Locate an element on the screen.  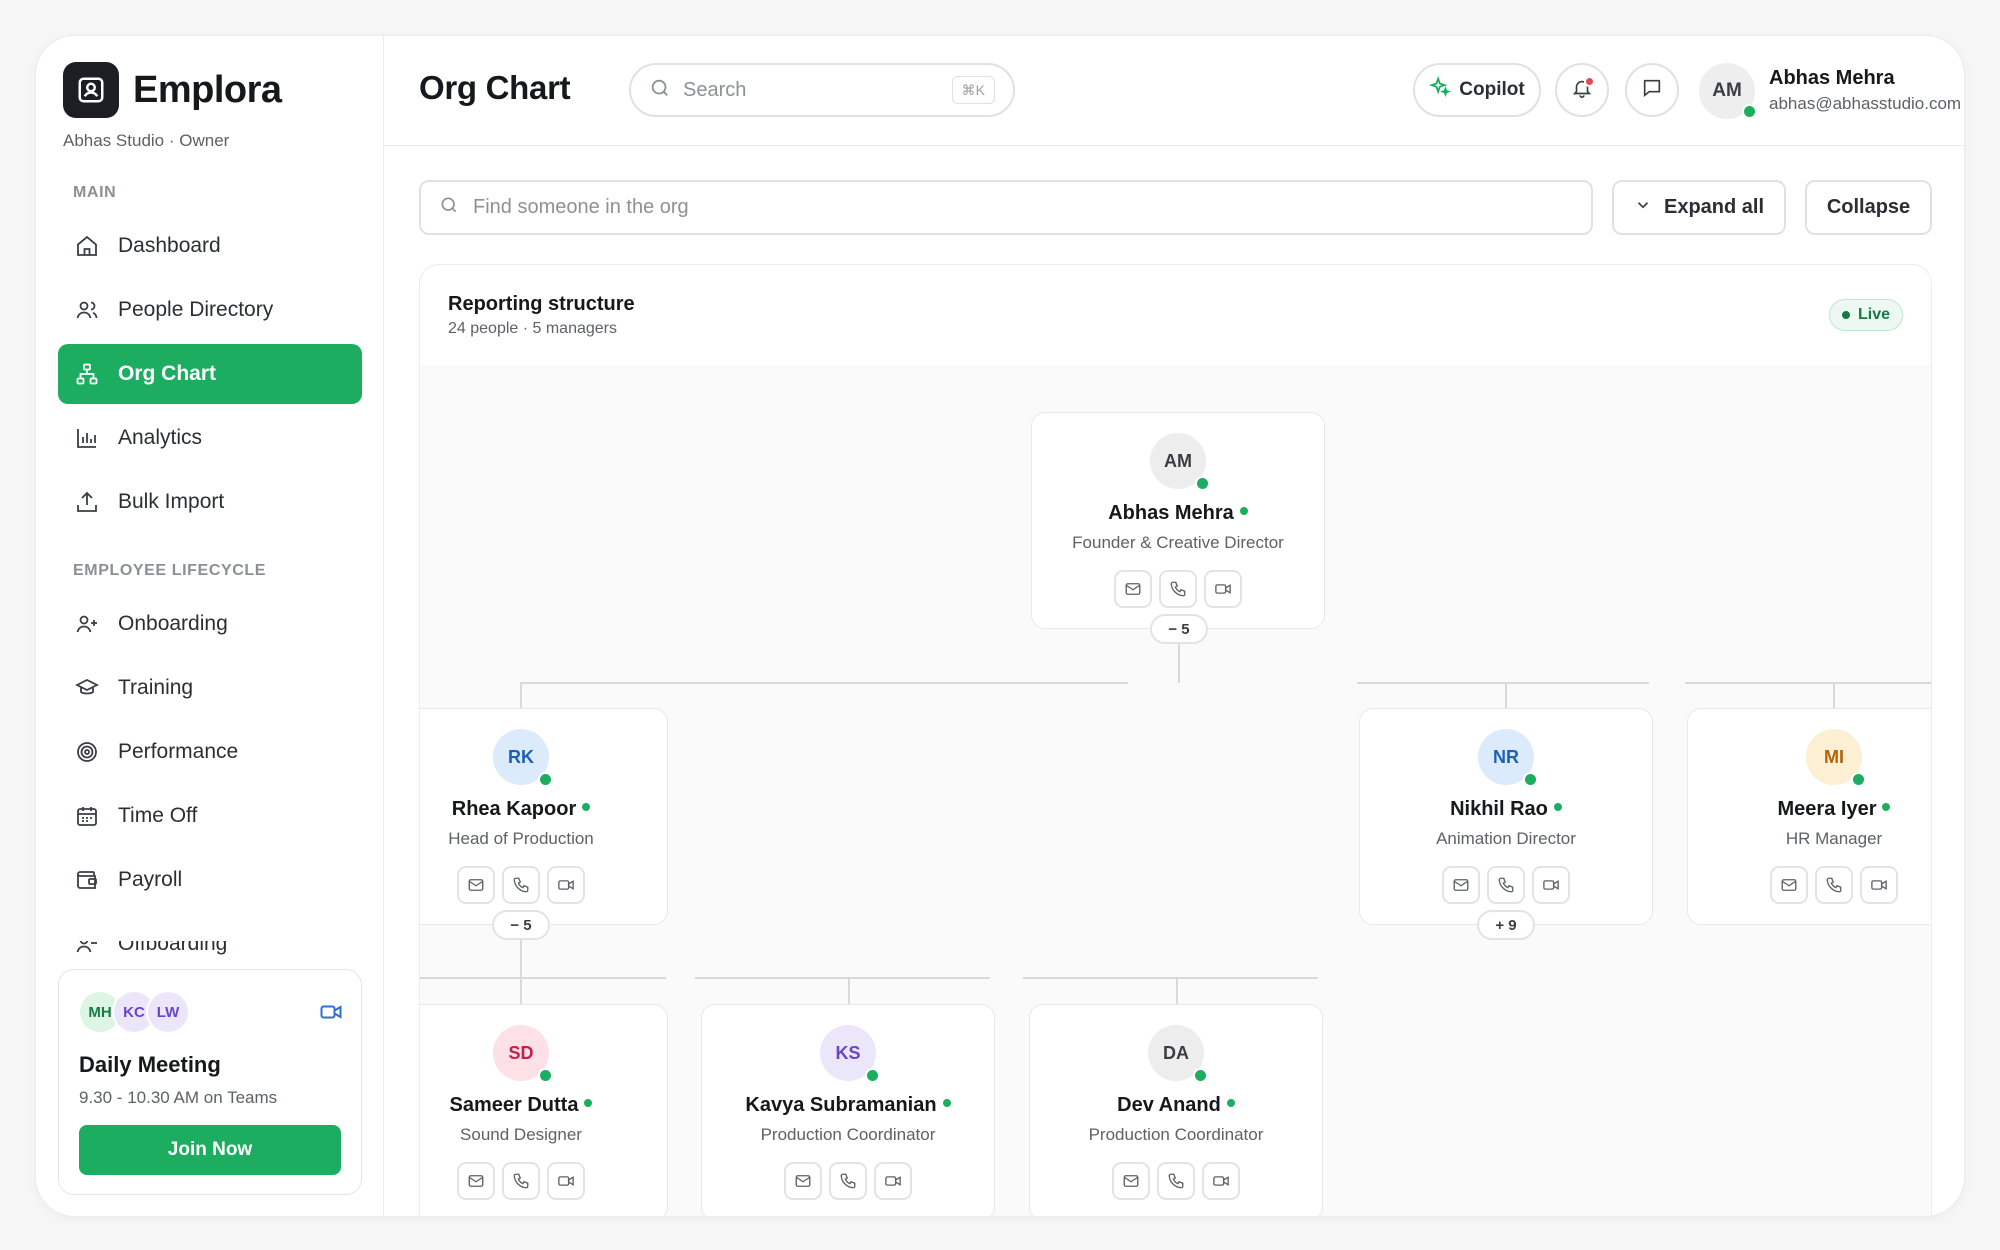
collapse-button: Collapse is located at coordinates (1868, 207).